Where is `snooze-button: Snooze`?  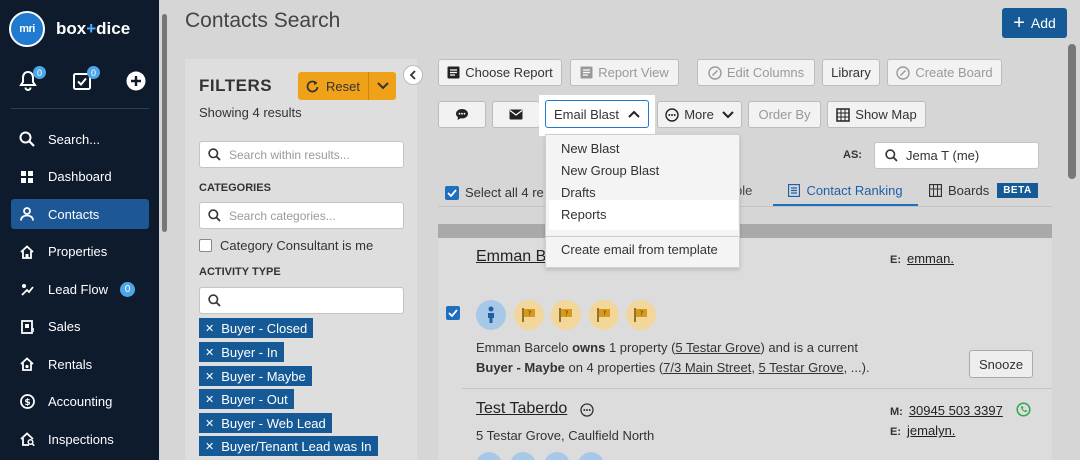
snooze-button: Snooze is located at coordinates (1001, 364).